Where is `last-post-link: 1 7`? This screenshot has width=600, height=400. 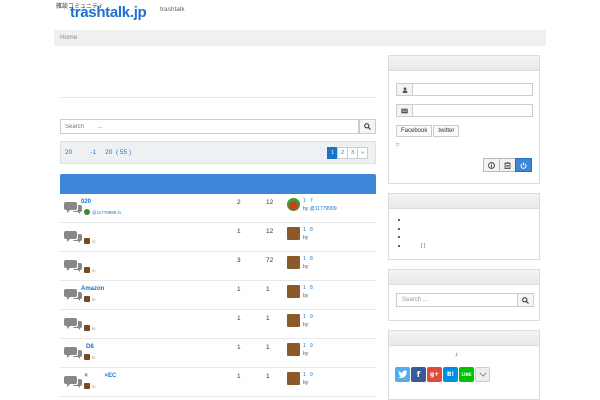 last-post-link: 1 7 is located at coordinates (308, 201).